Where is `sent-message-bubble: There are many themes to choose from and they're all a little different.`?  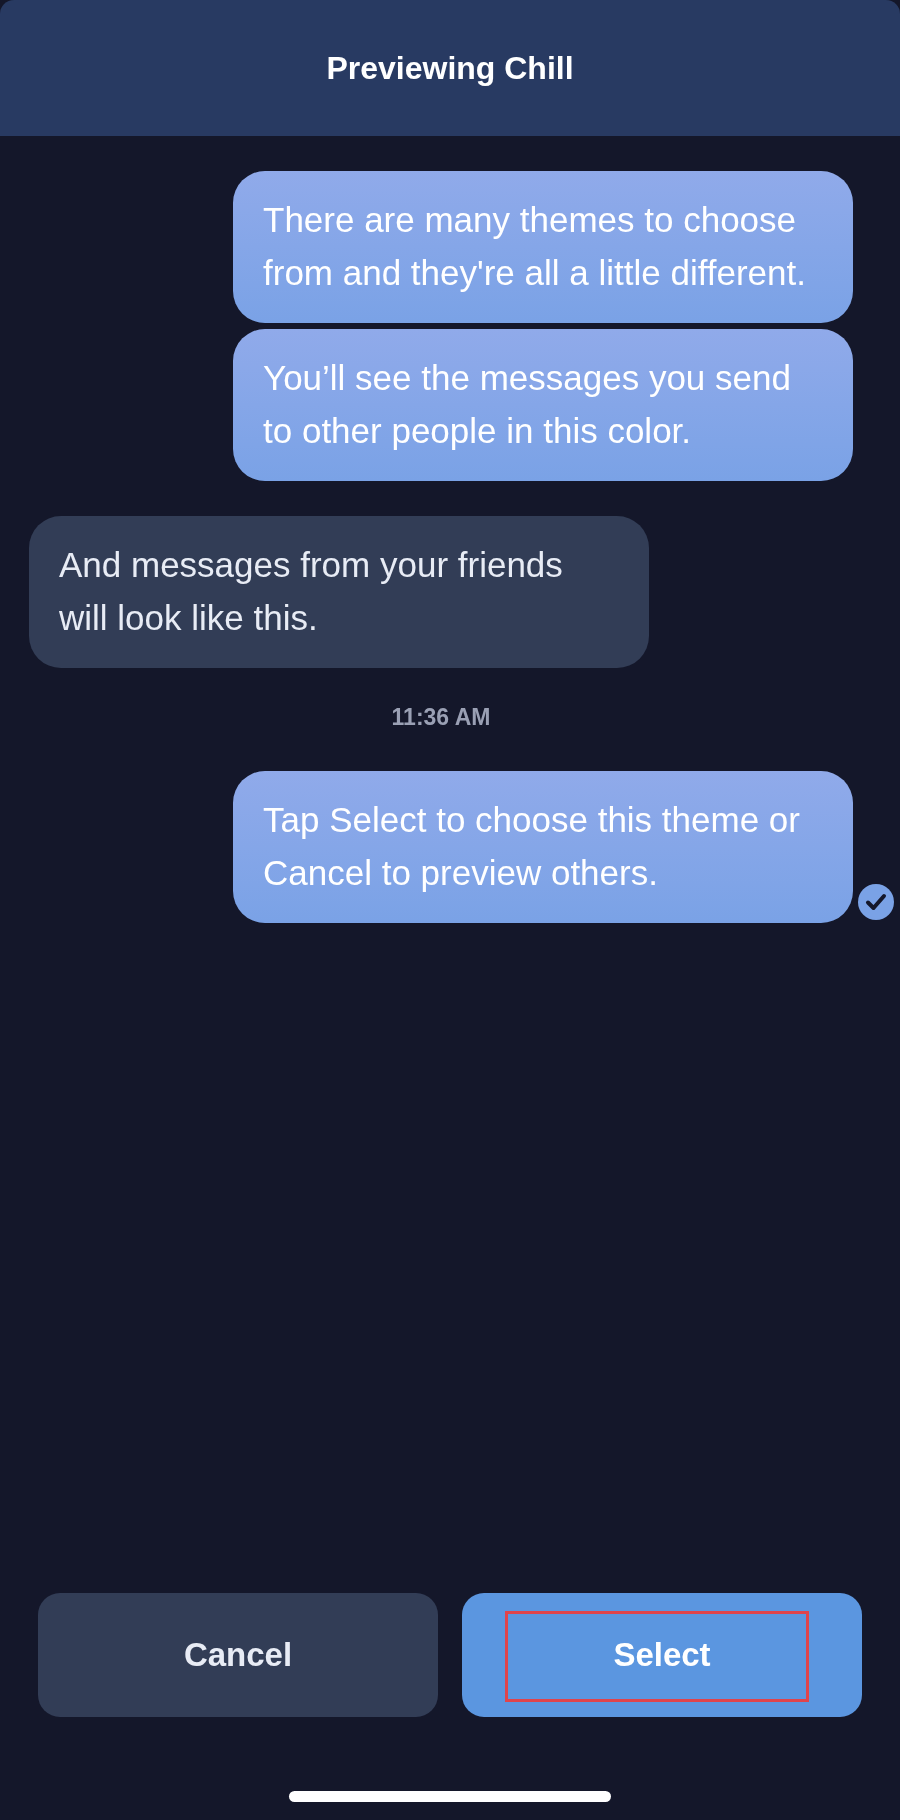 sent-message-bubble: There are many themes to choose from and they're all a little different. is located at coordinates (543, 247).